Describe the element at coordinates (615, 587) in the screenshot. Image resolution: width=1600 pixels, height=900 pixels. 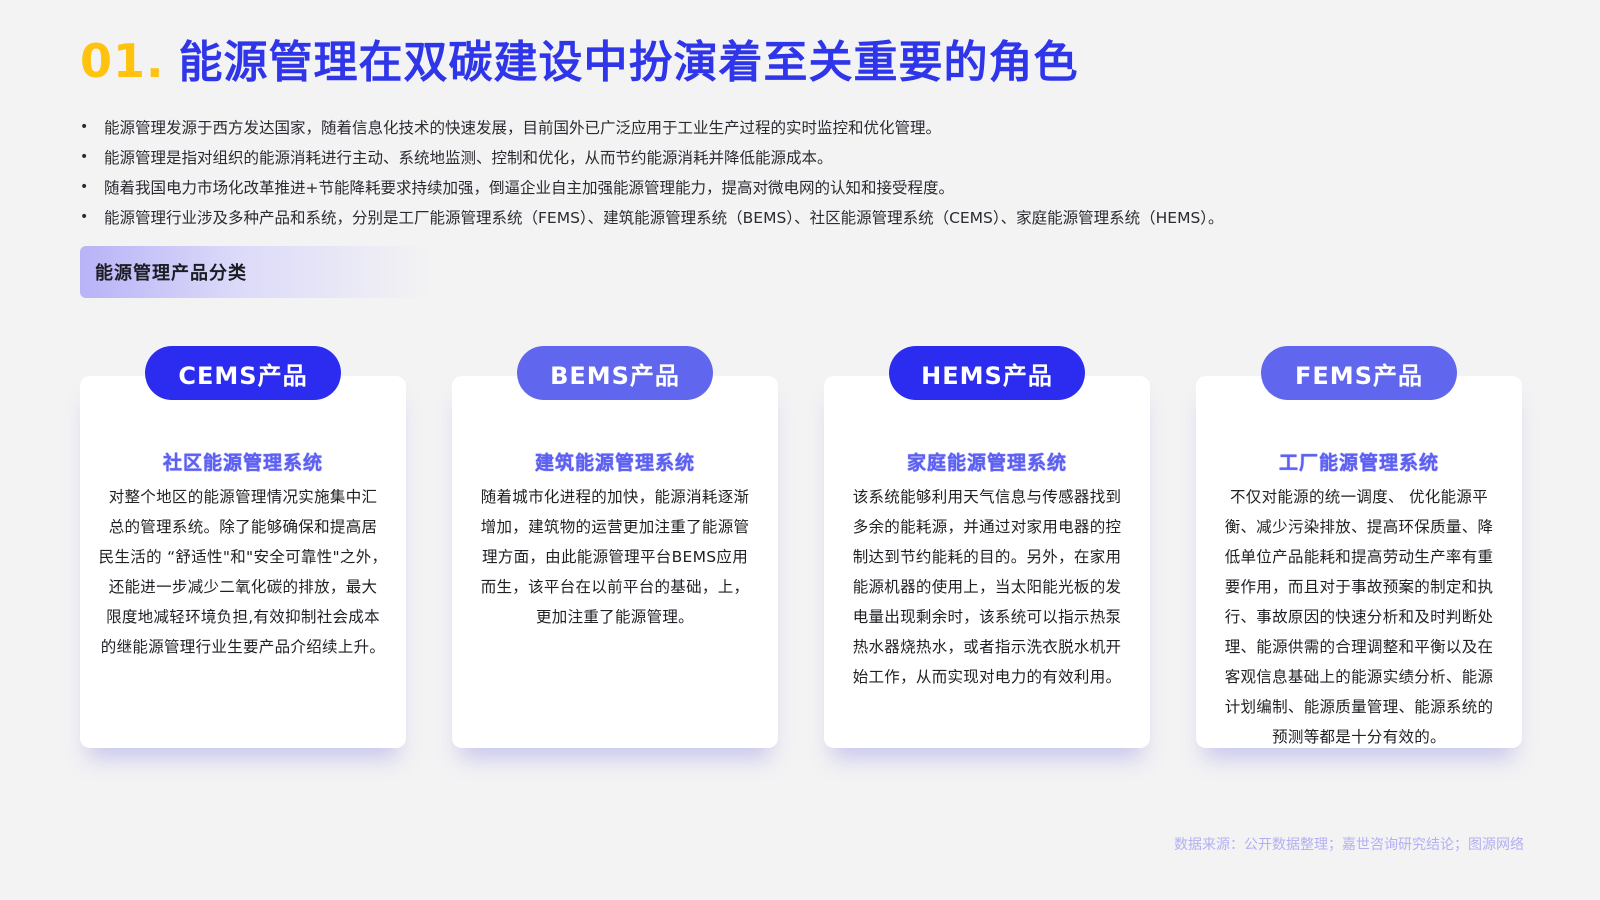
I see `card-line: 而生，该平台在以前平台的基础，上，` at that location.